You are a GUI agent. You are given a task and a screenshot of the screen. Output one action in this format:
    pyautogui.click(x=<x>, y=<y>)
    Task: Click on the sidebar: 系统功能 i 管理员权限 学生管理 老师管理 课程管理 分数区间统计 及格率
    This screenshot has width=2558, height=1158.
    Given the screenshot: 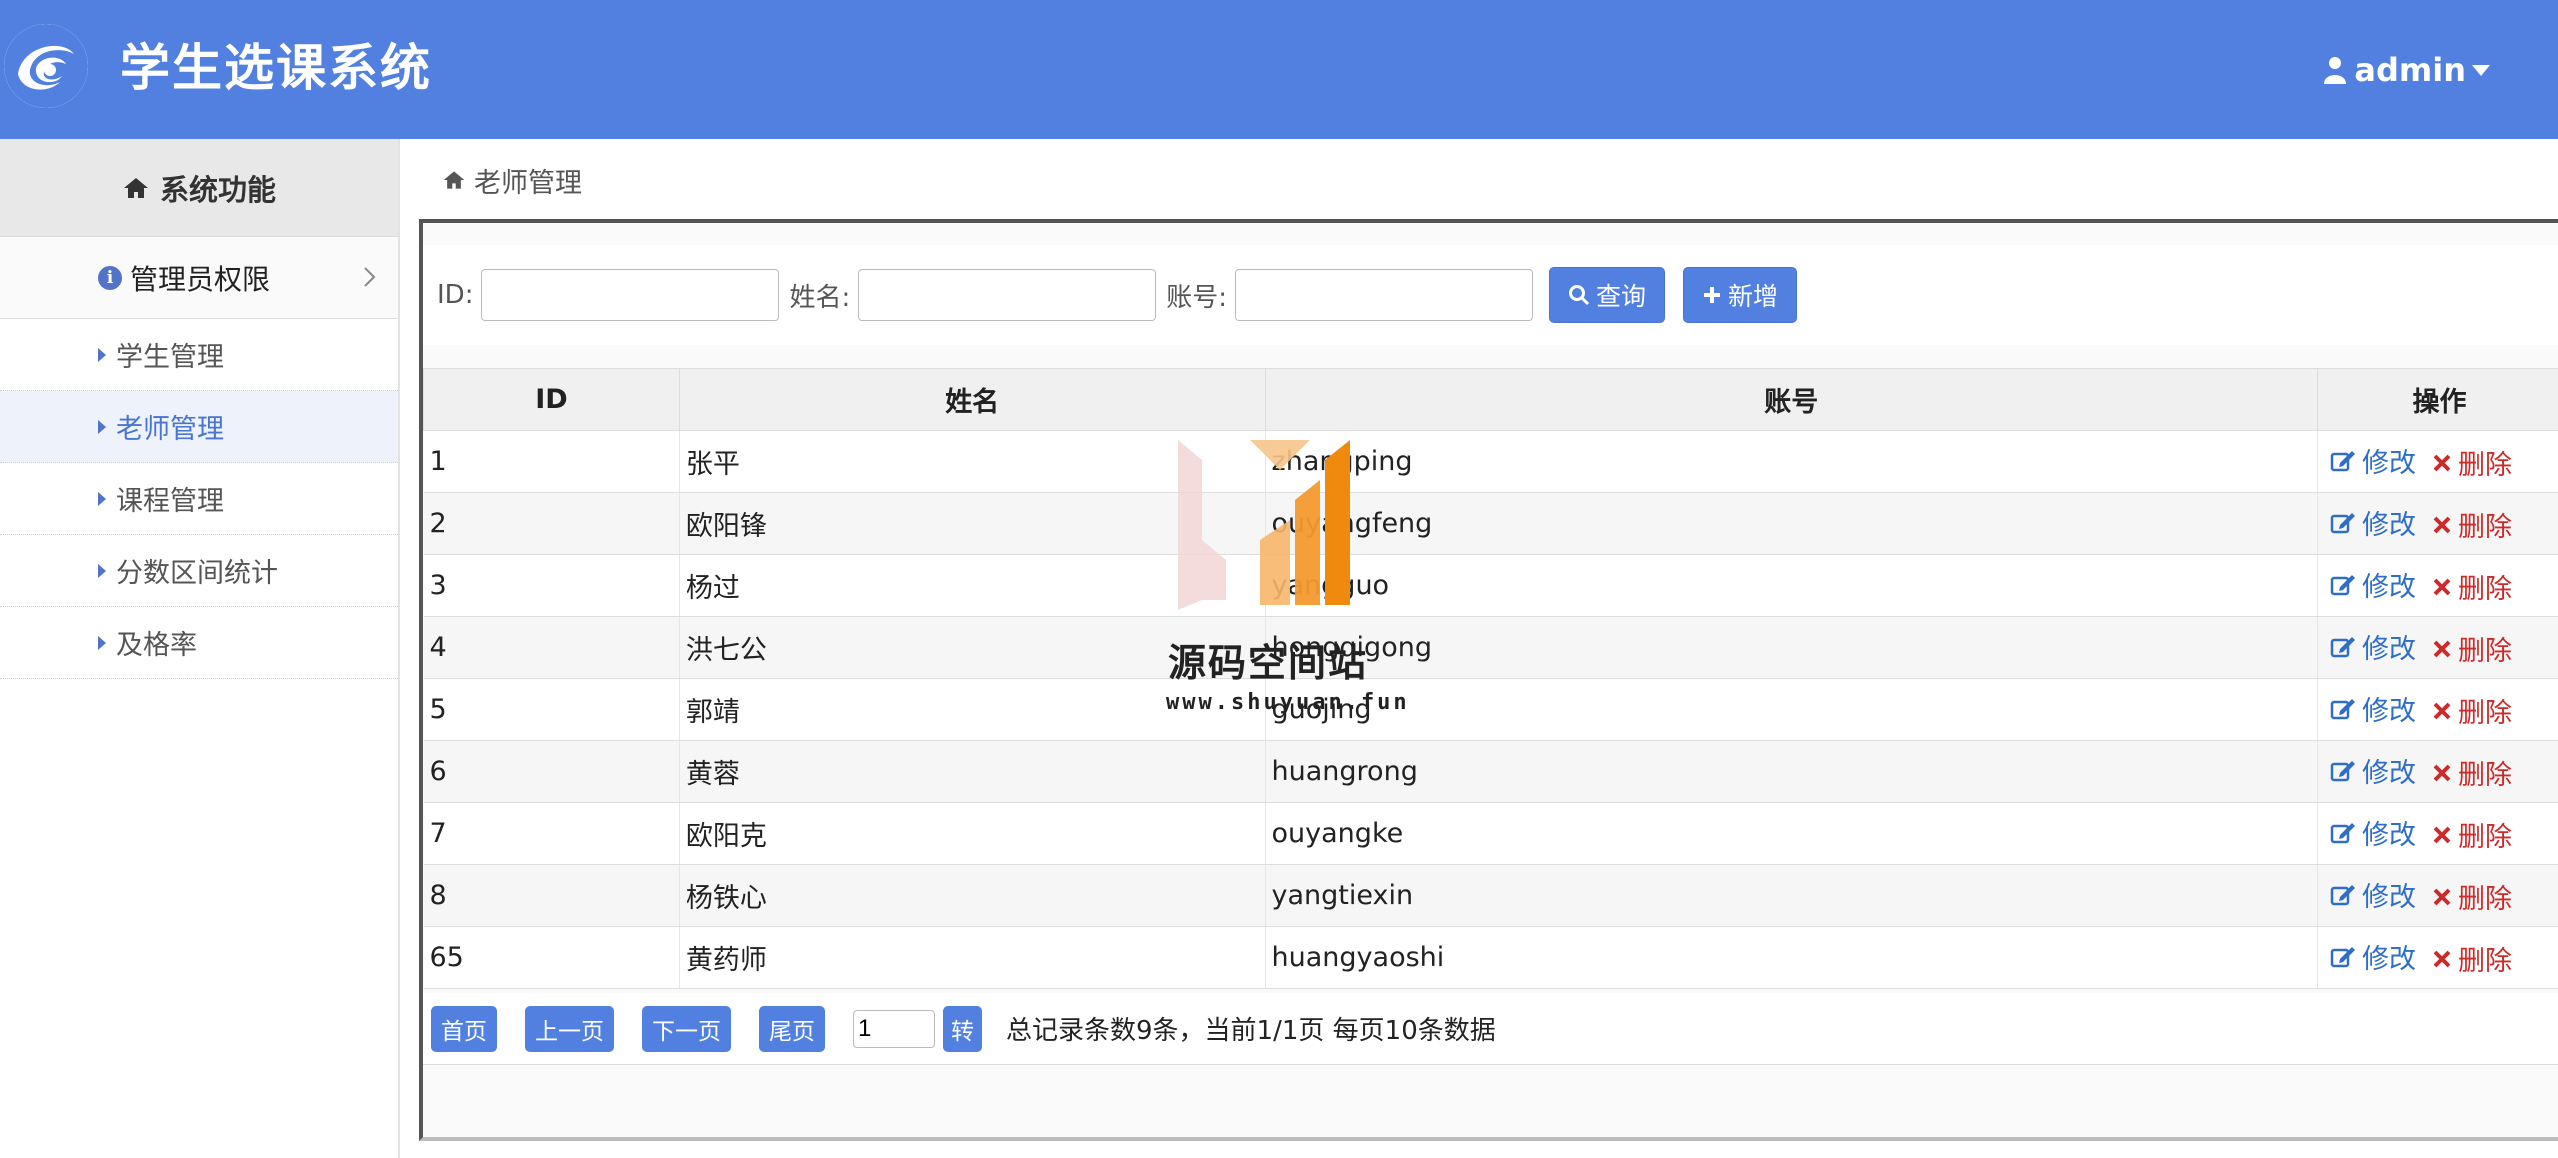 What is the action you would take?
    pyautogui.click(x=200, y=648)
    